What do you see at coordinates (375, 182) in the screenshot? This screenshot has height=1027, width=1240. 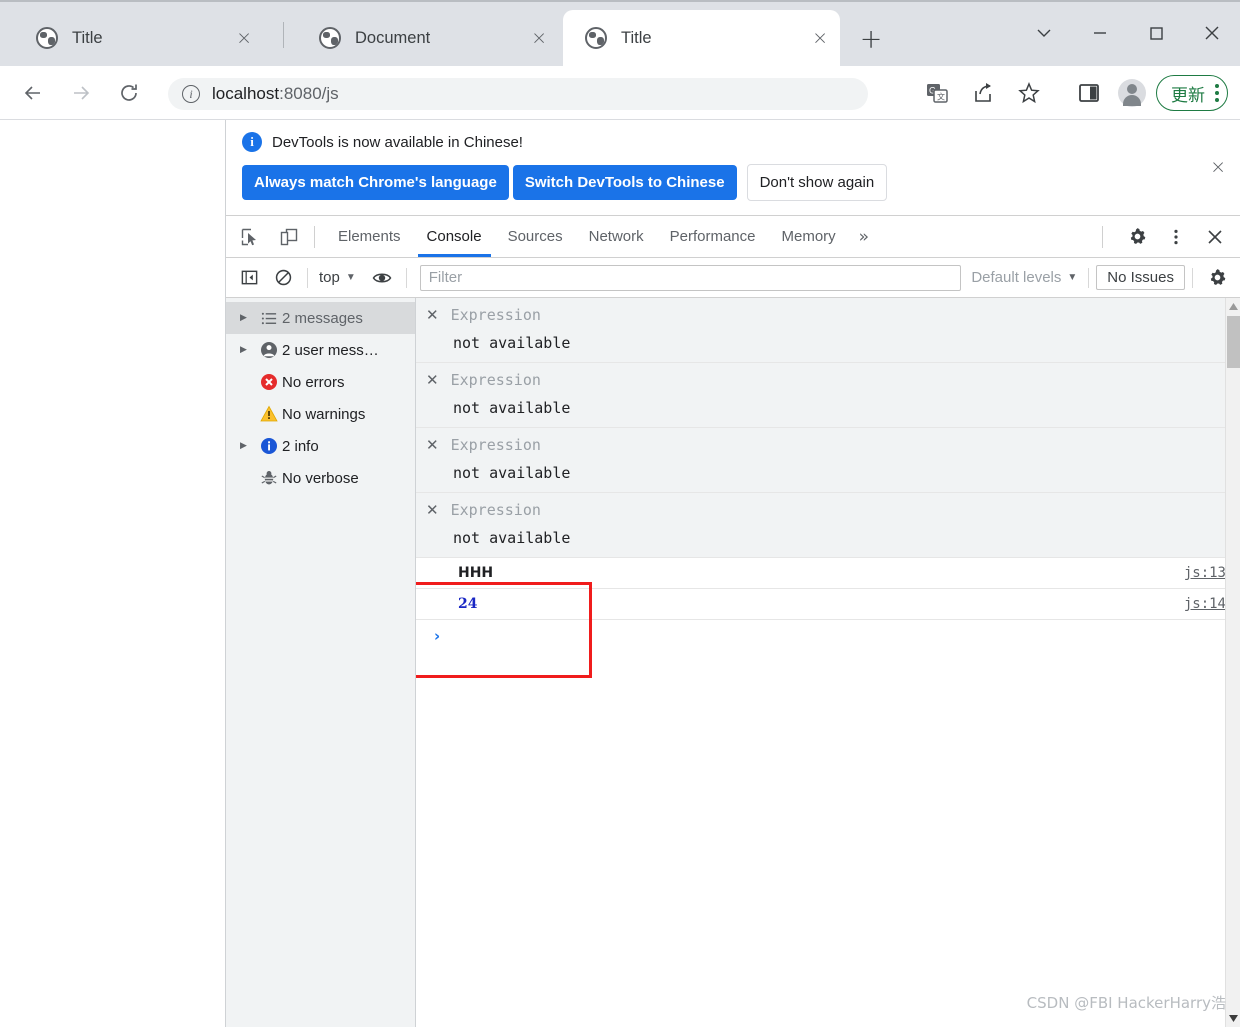 I see `always-match-language-button: Always match Chrome's language` at bounding box center [375, 182].